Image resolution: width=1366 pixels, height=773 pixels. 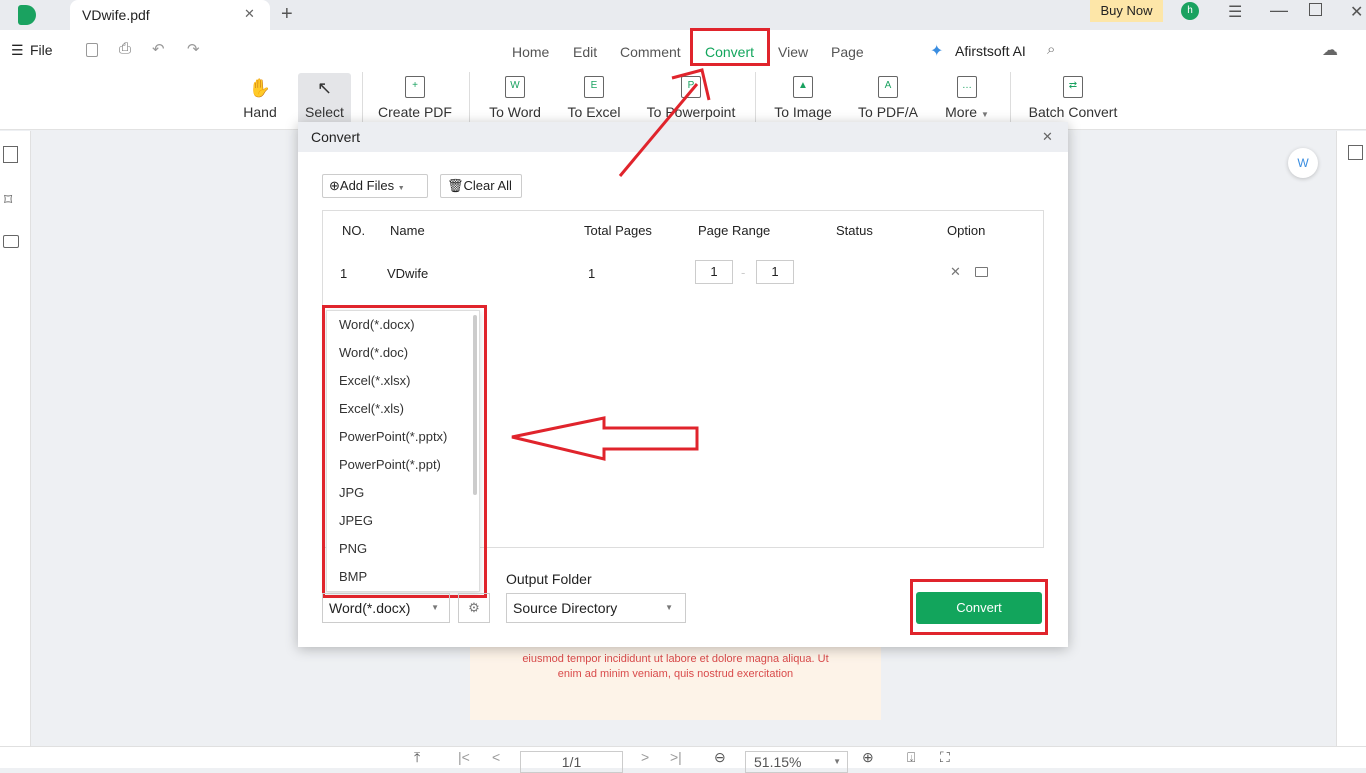 I want to click on properties-icon, so click(x=1355, y=152).